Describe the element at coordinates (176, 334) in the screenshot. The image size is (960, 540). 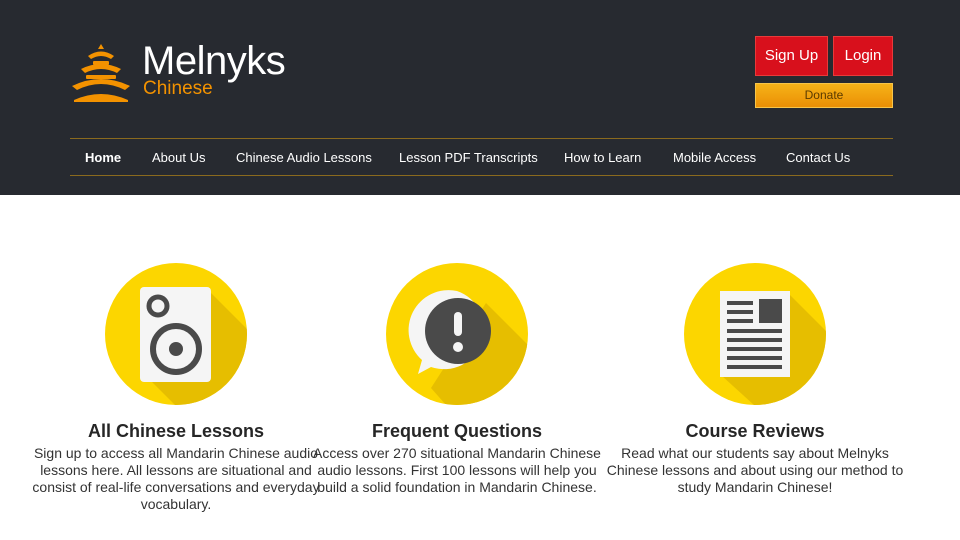
I see `speaker-icon` at that location.